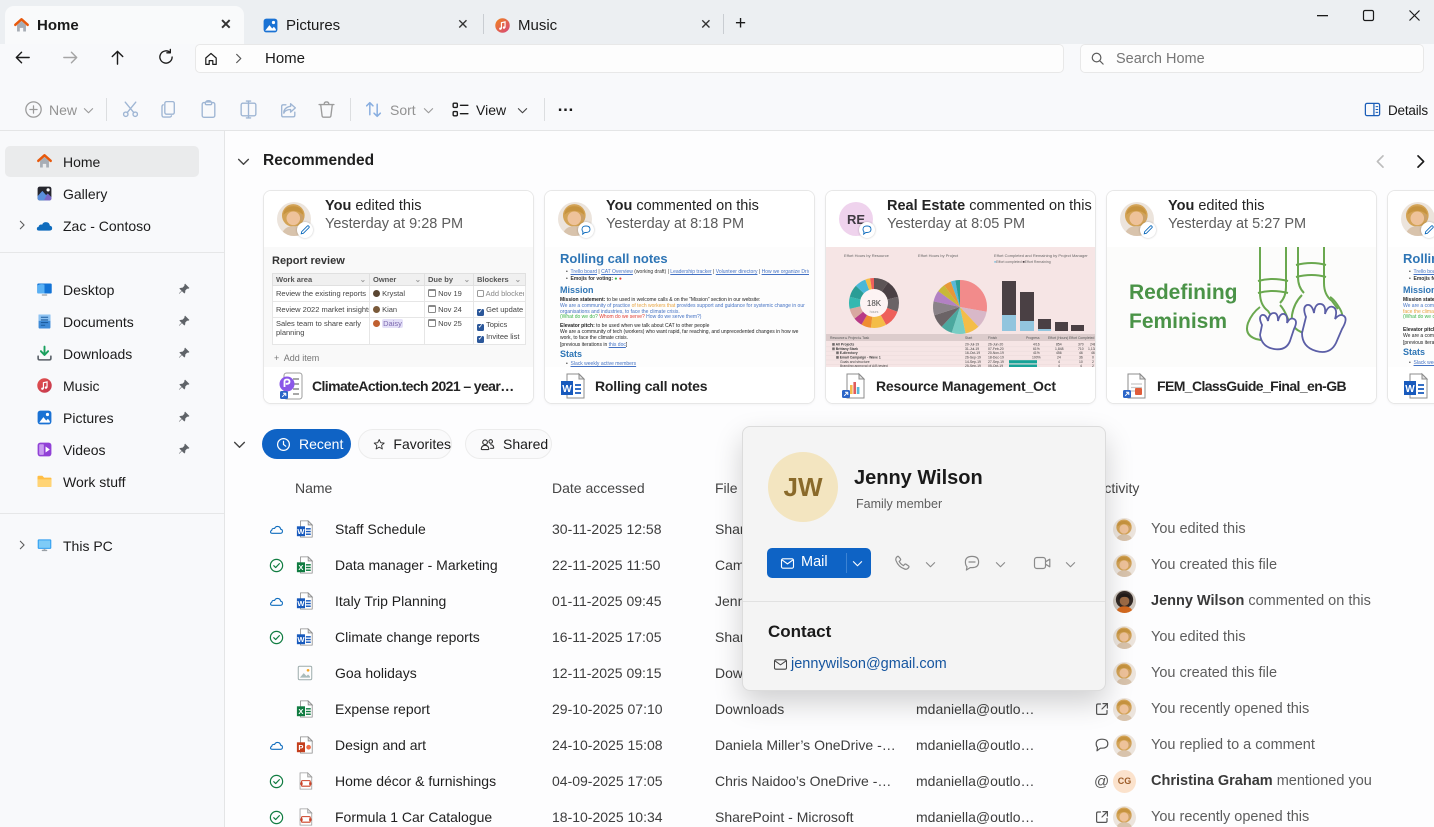  Describe the element at coordinates (1081, 358) in the screenshot. I see `svg-text: 36` at that location.